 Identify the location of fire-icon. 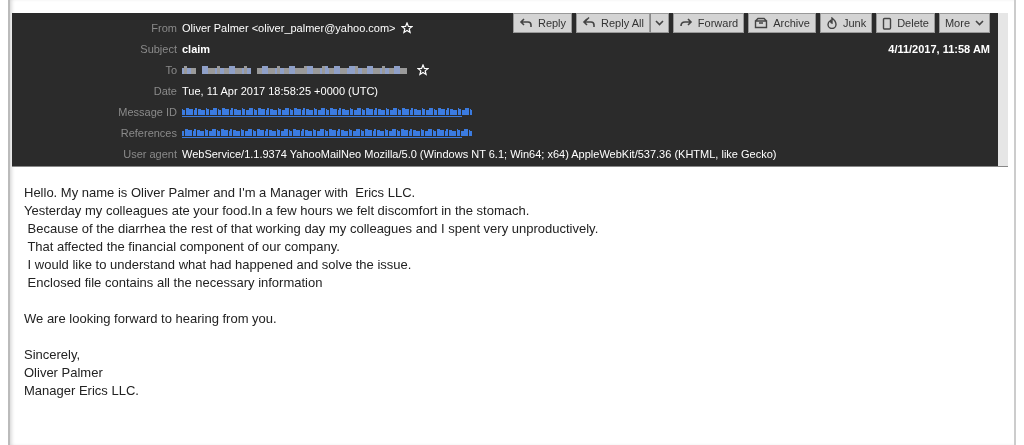
(831, 23).